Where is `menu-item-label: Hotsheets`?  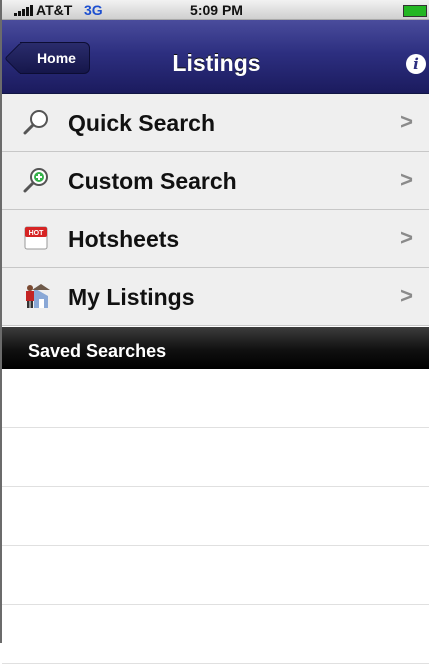
menu-item-label: Hotsheets is located at coordinates (124, 239).